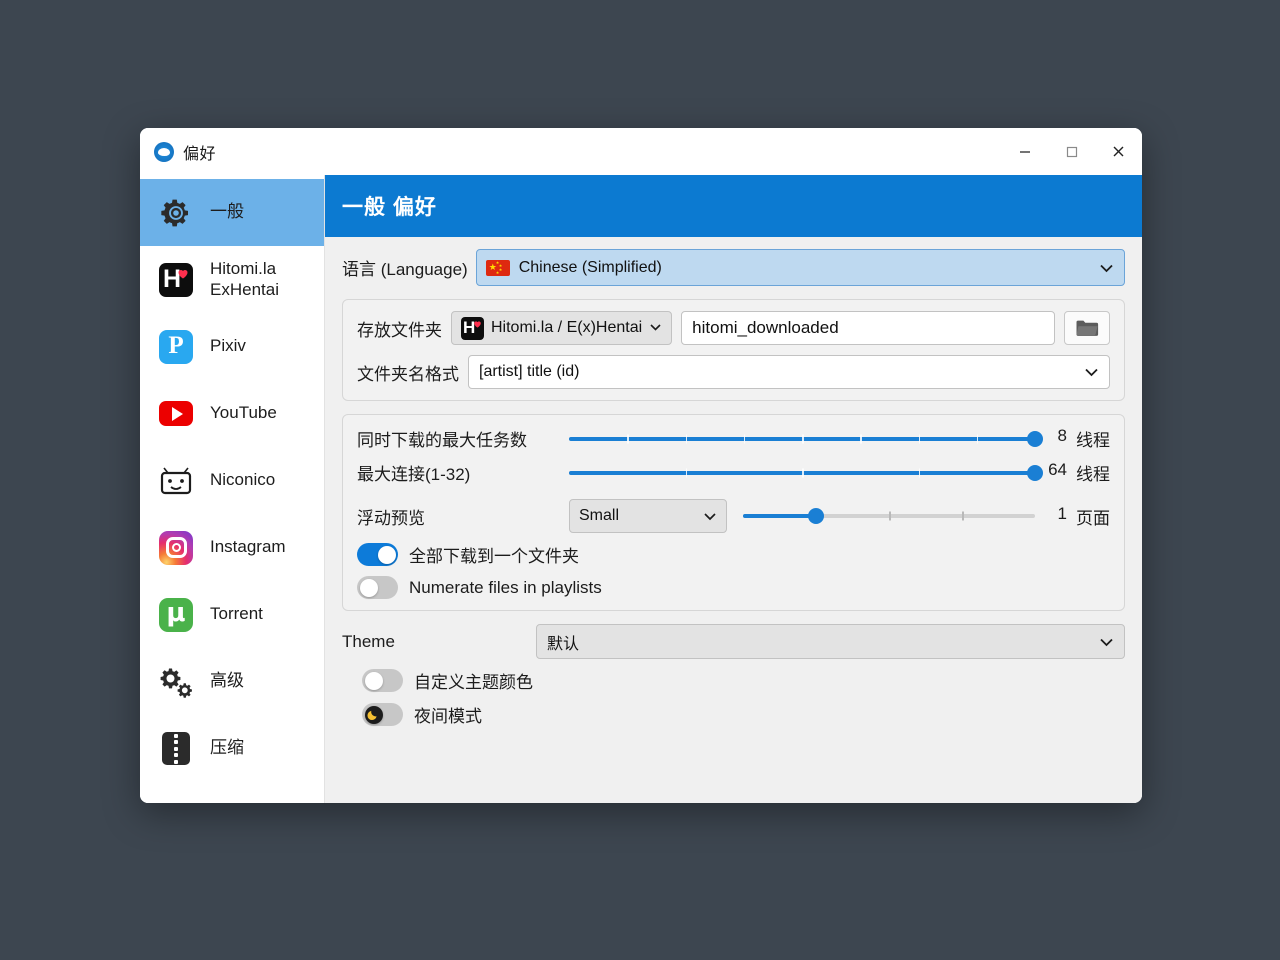 This screenshot has width=1280, height=960. I want to click on minimize-icon, so click(1024, 151).